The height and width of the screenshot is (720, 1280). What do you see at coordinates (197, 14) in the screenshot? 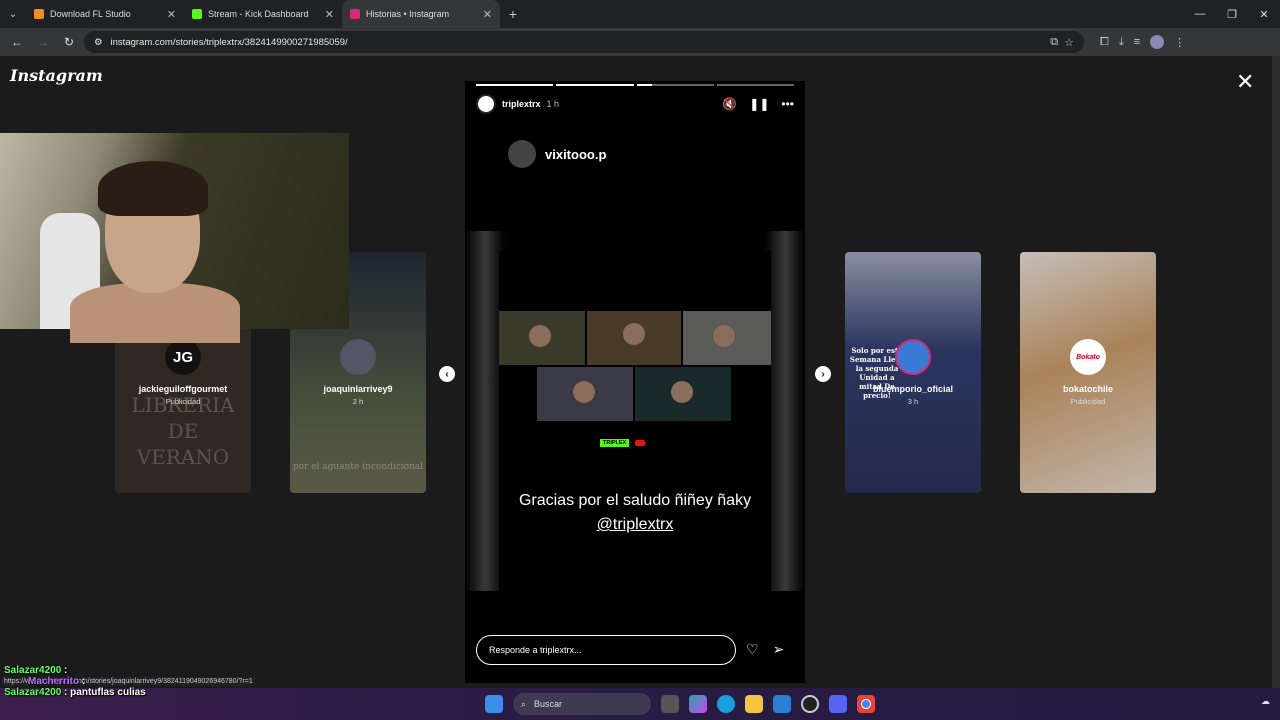
I see `kick-favicon-icon` at bounding box center [197, 14].